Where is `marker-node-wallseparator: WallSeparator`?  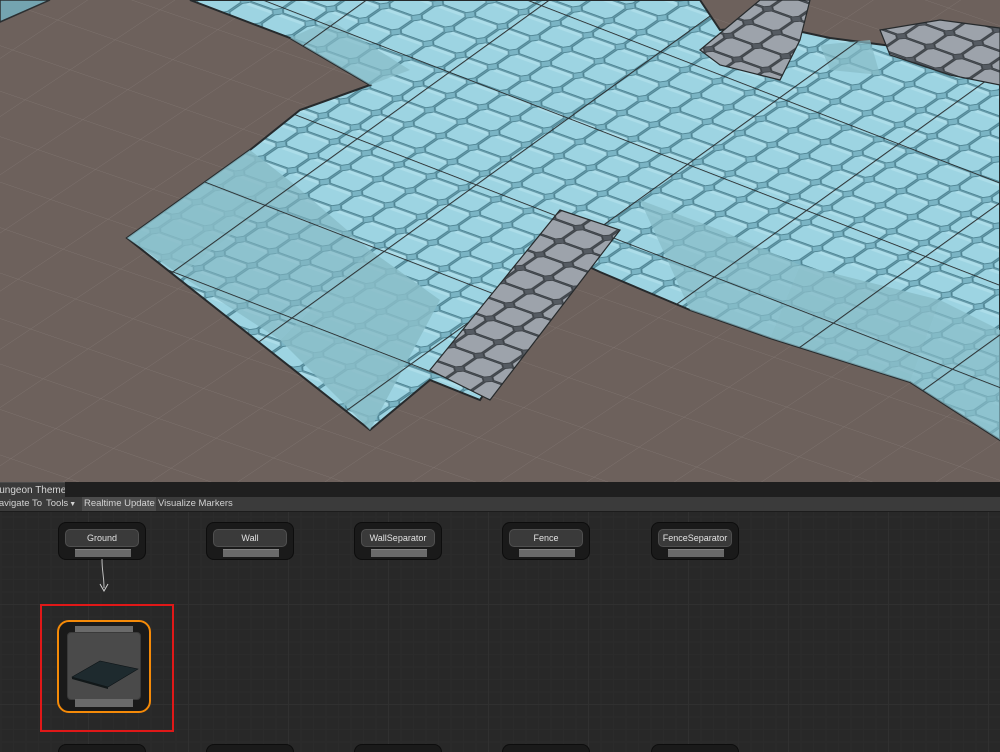 marker-node-wallseparator: WallSeparator is located at coordinates (398, 541).